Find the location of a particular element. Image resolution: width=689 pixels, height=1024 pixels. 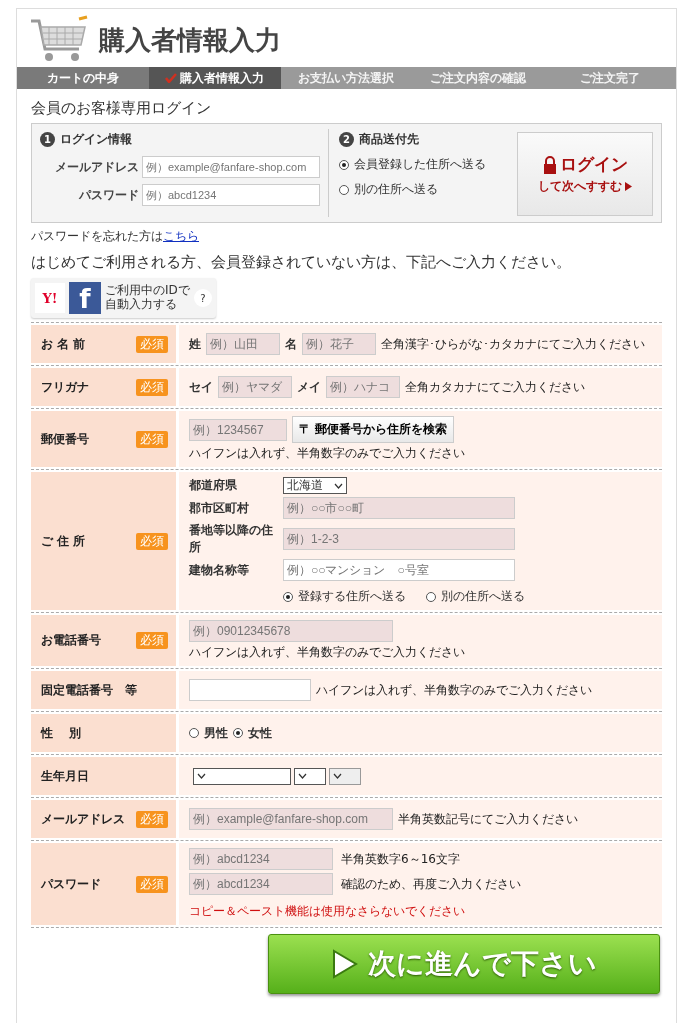

hint-text: 半角英数字6～16文字 is located at coordinates (400, 859).